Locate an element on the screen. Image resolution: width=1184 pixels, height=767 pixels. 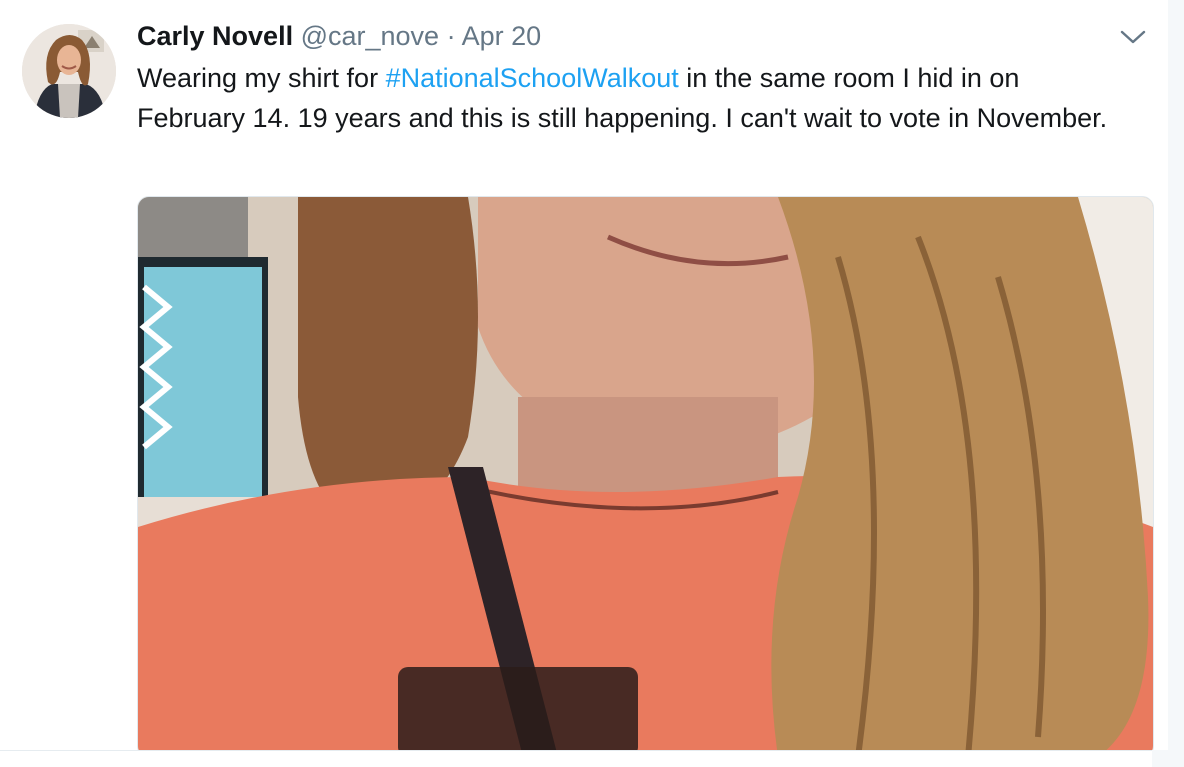
tweet-header: Carly Novell @car_nove · Apr 20 is located at coordinates (339, 36).